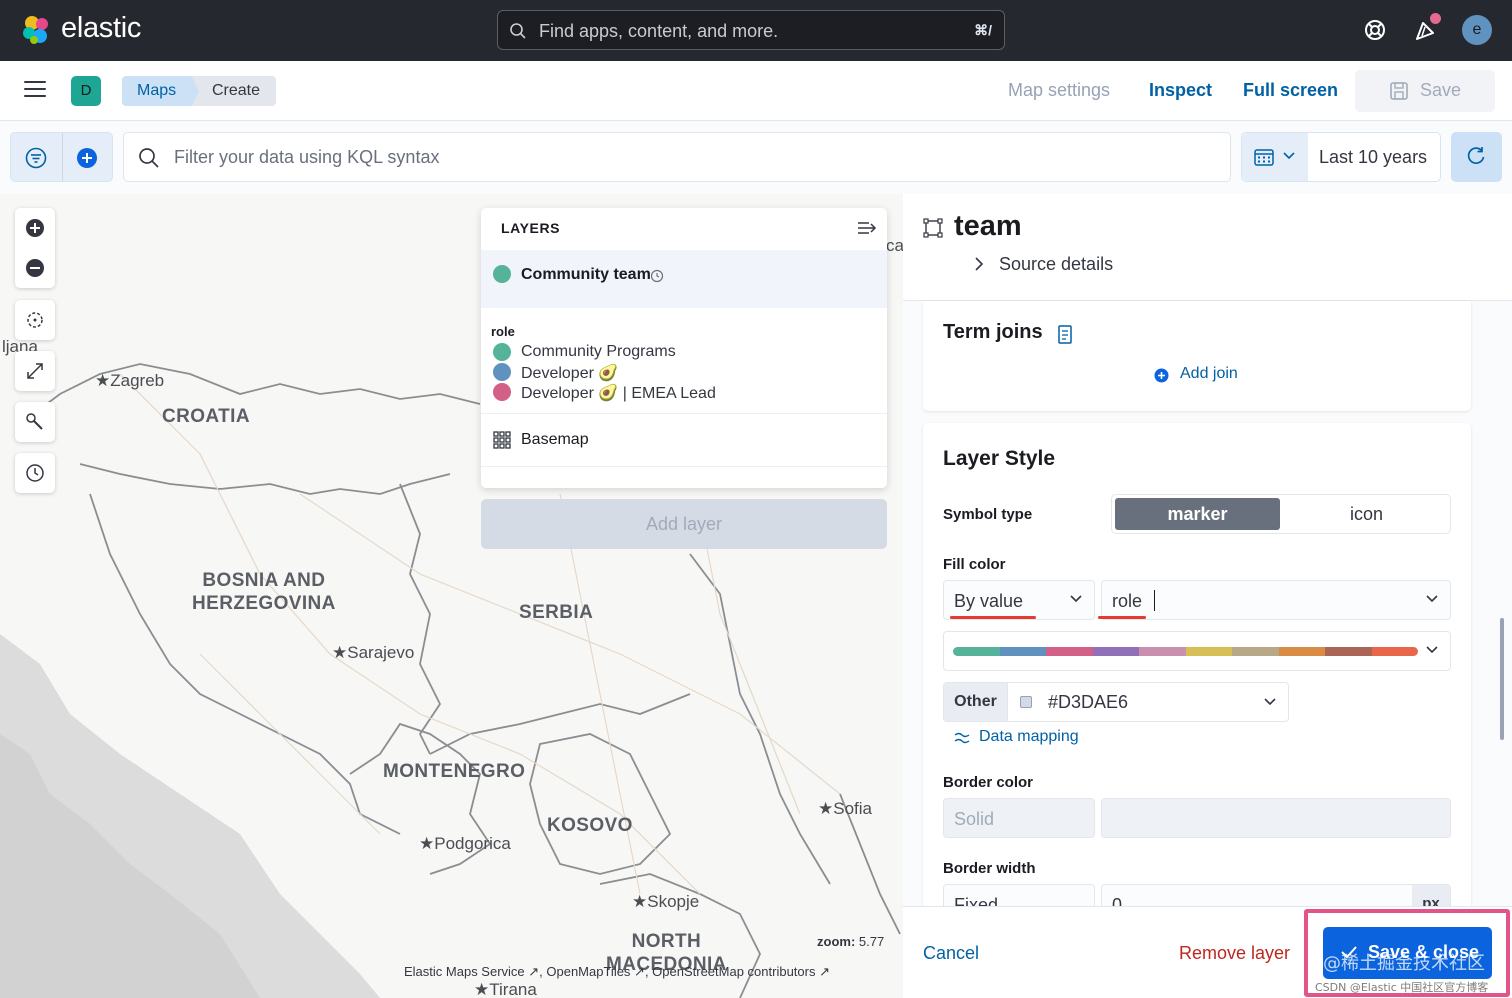  Describe the element at coordinates (1026, 702) in the screenshot. I see `color-swatch` at that location.